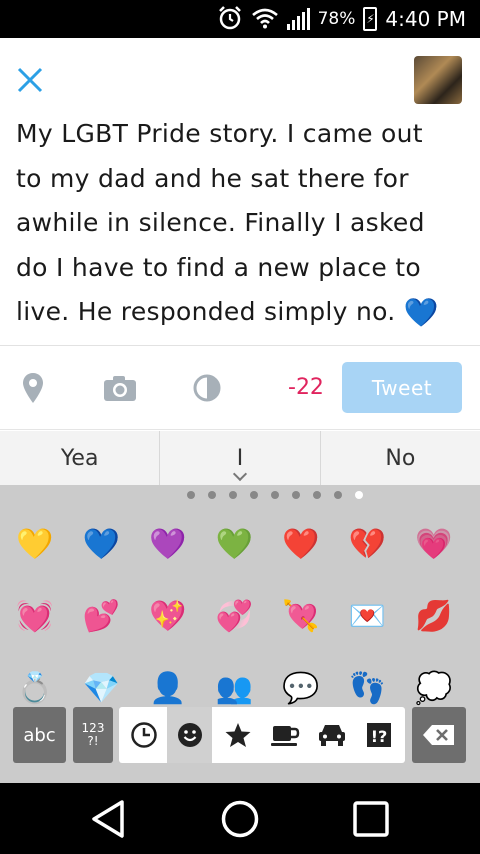 The image size is (480, 854). I want to click on suggestion-strip: Yea I No, so click(240, 458).